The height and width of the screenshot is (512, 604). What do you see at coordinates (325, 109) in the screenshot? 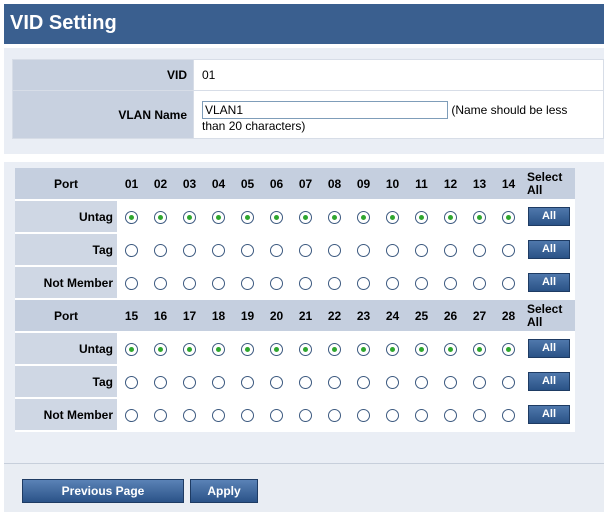
I see `vlan-name-input` at bounding box center [325, 109].